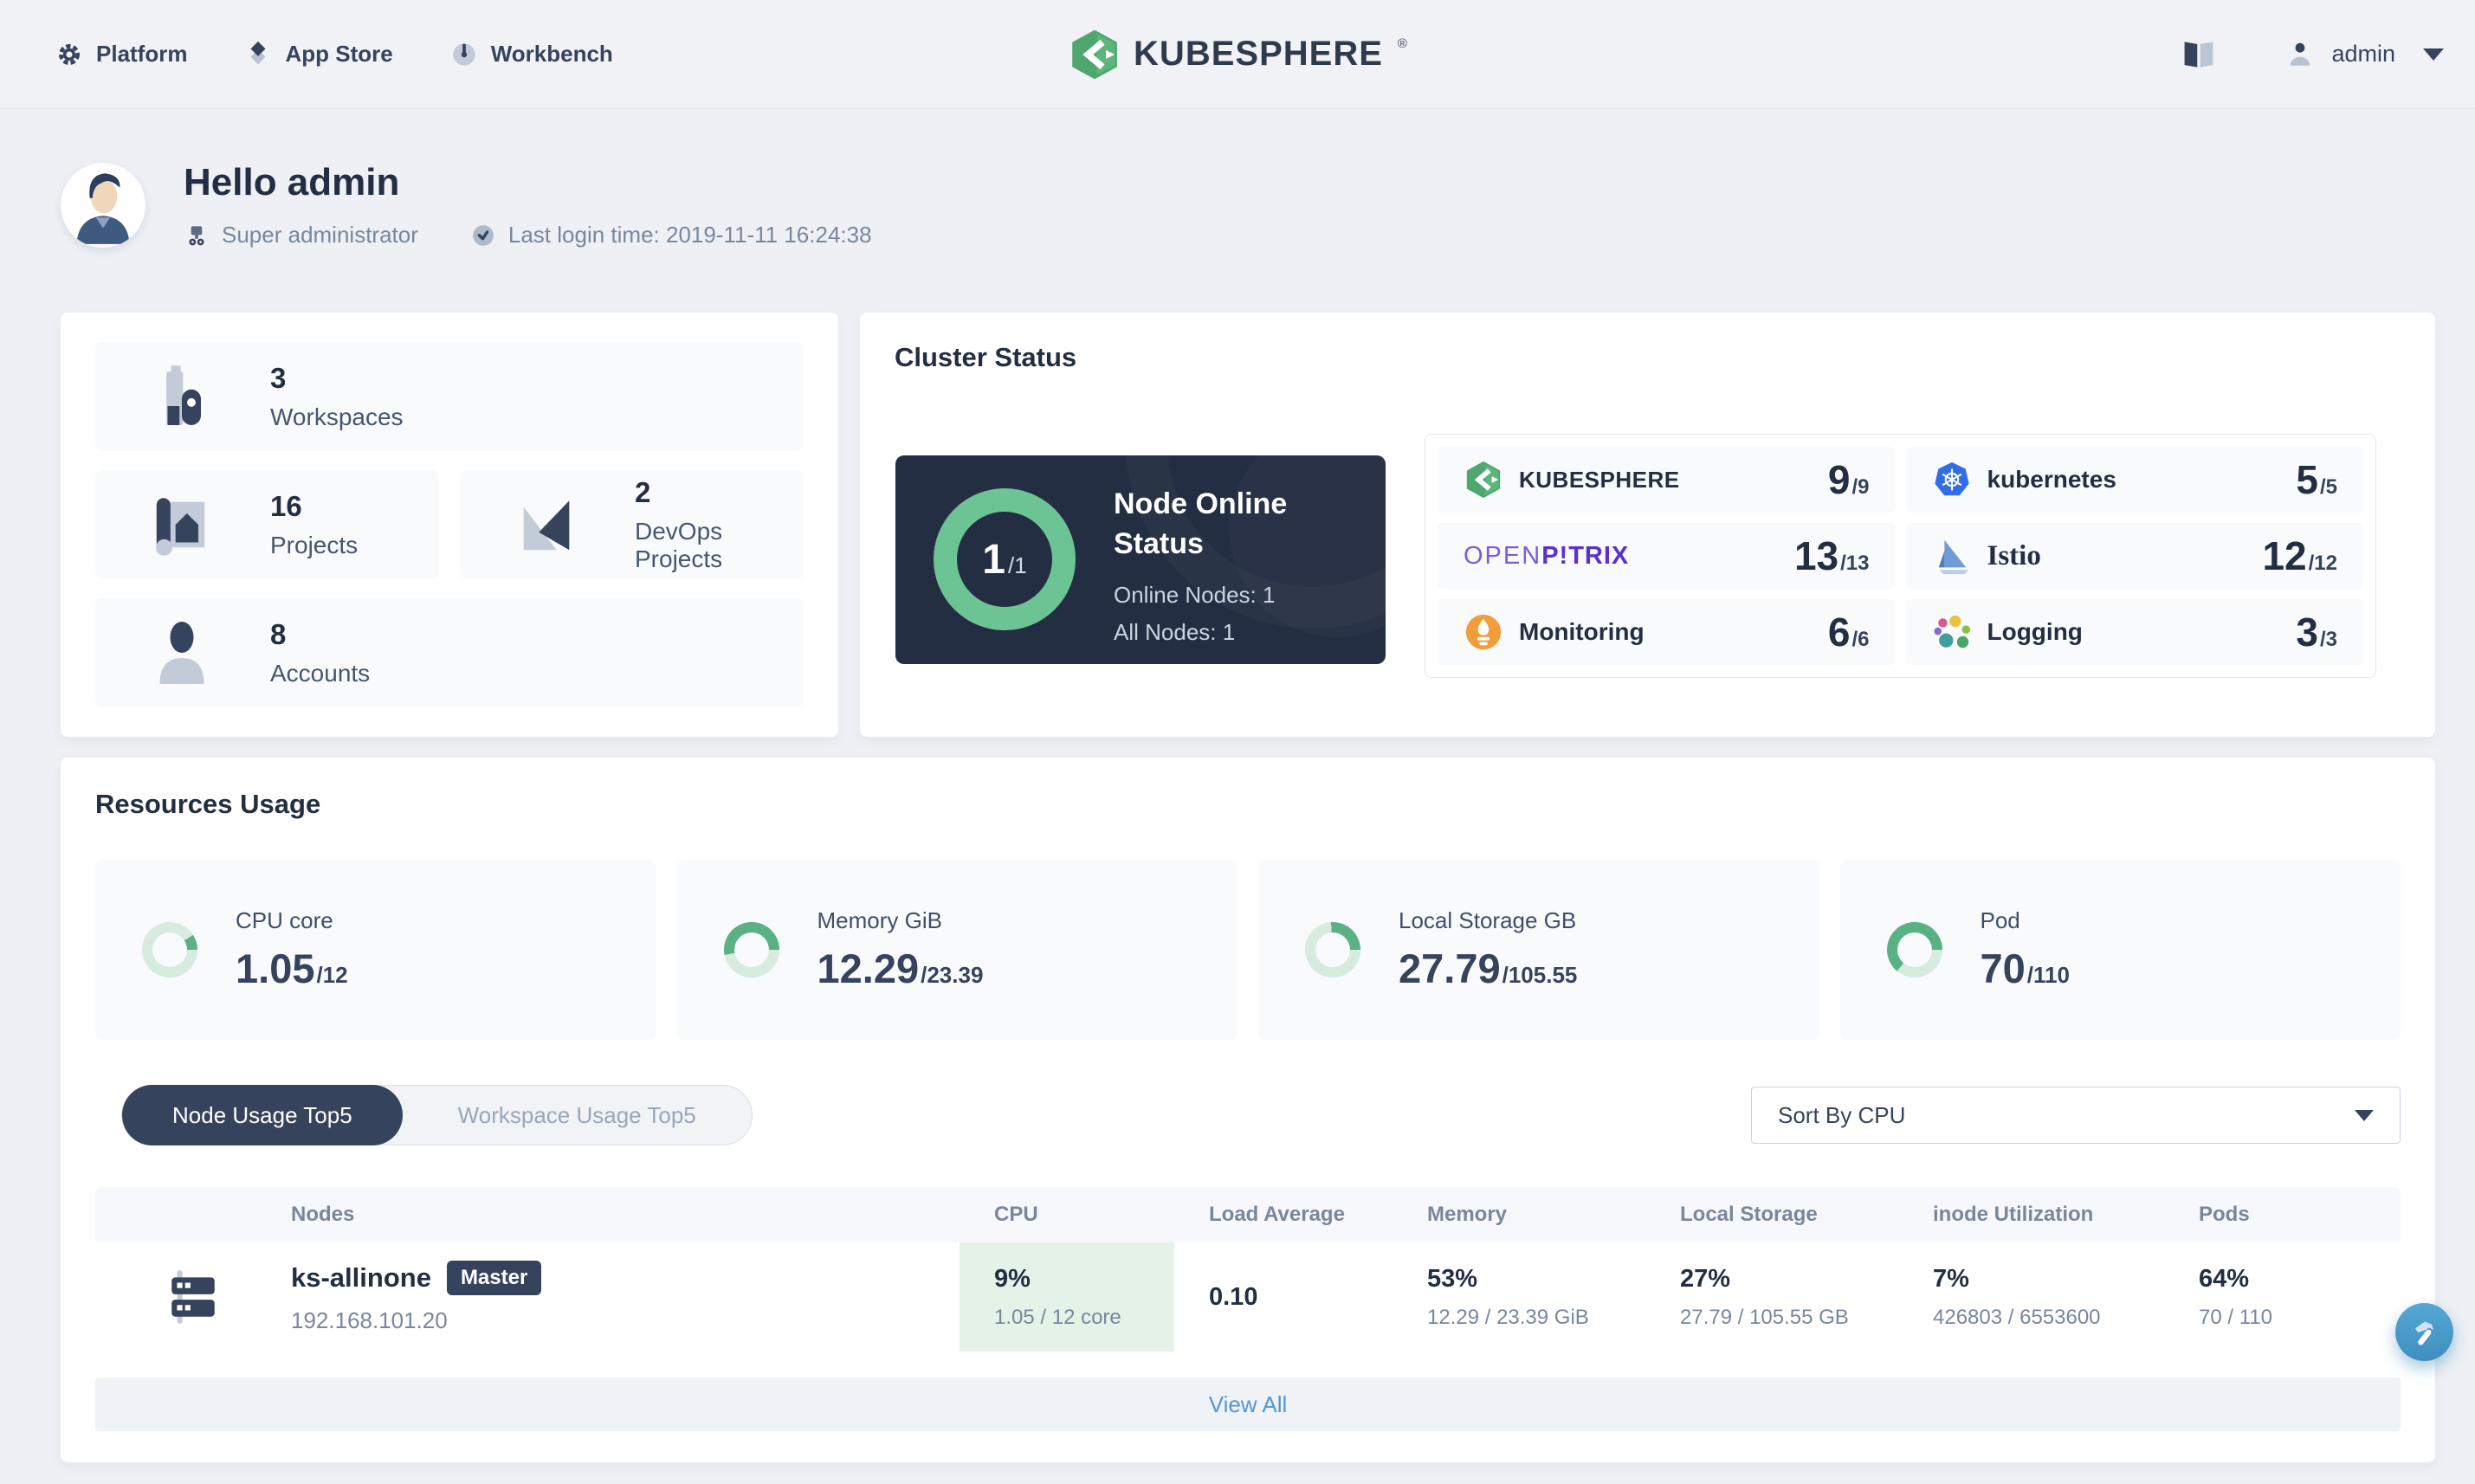 The image size is (2475, 1484). I want to click on component-kubesphere: KUBESPHERE 9/9, so click(1667, 480).